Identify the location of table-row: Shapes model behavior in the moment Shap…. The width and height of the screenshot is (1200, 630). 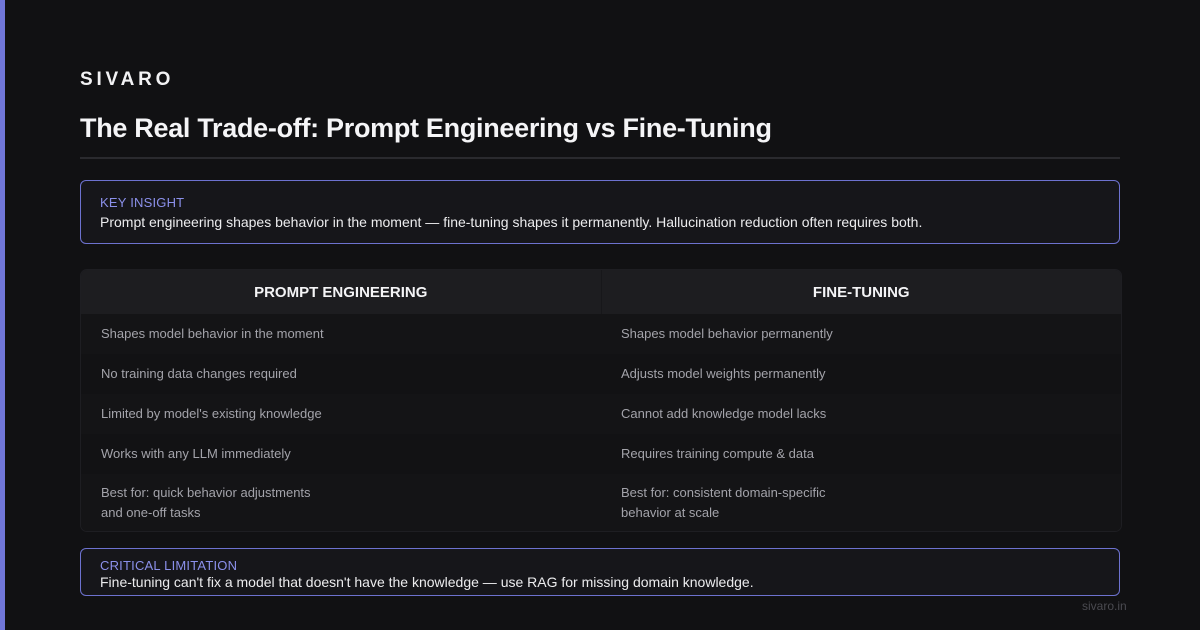
(601, 334).